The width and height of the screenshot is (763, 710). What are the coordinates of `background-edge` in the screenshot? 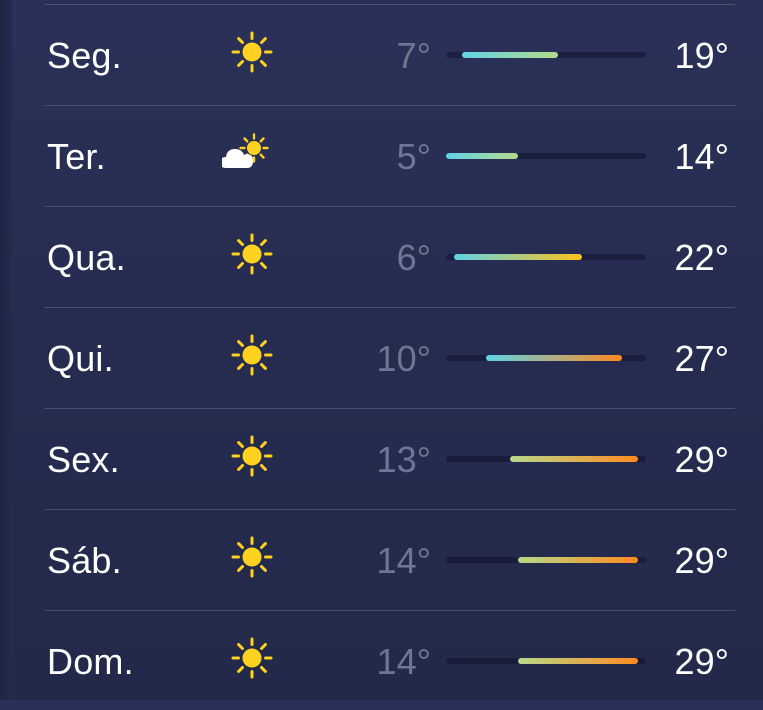 It's located at (6, 350).